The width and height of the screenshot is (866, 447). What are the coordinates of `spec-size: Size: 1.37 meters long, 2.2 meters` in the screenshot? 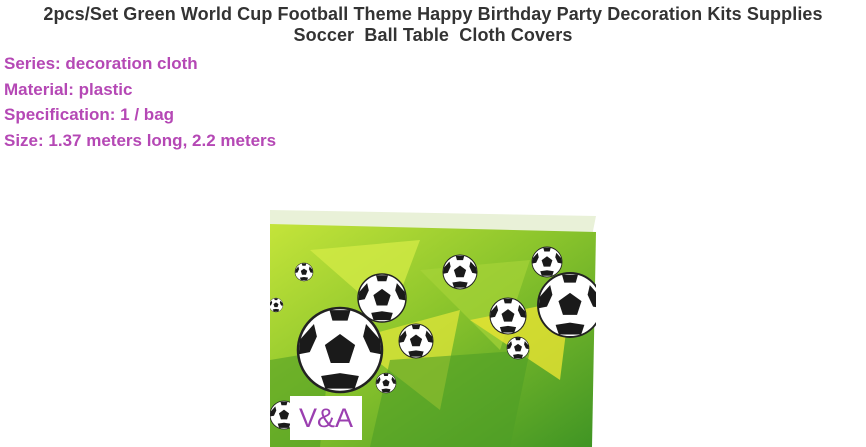 It's located at (140, 140).